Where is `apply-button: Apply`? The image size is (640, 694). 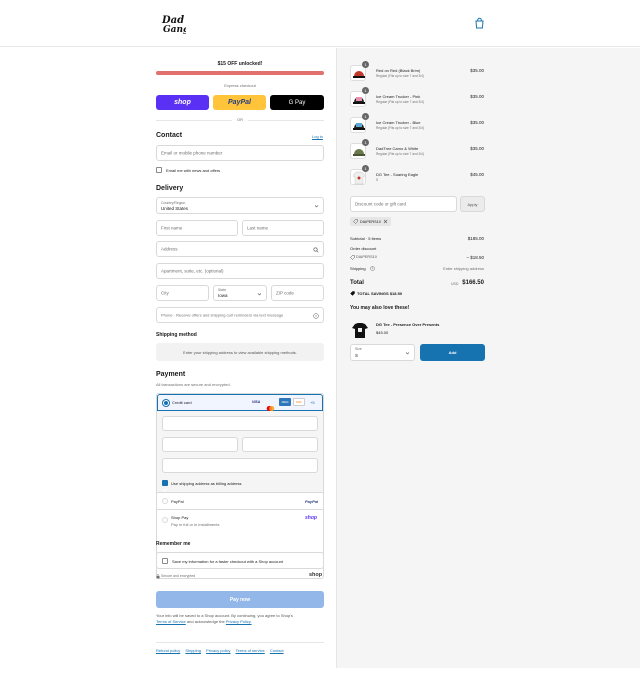
apply-button: Apply is located at coordinates (472, 204).